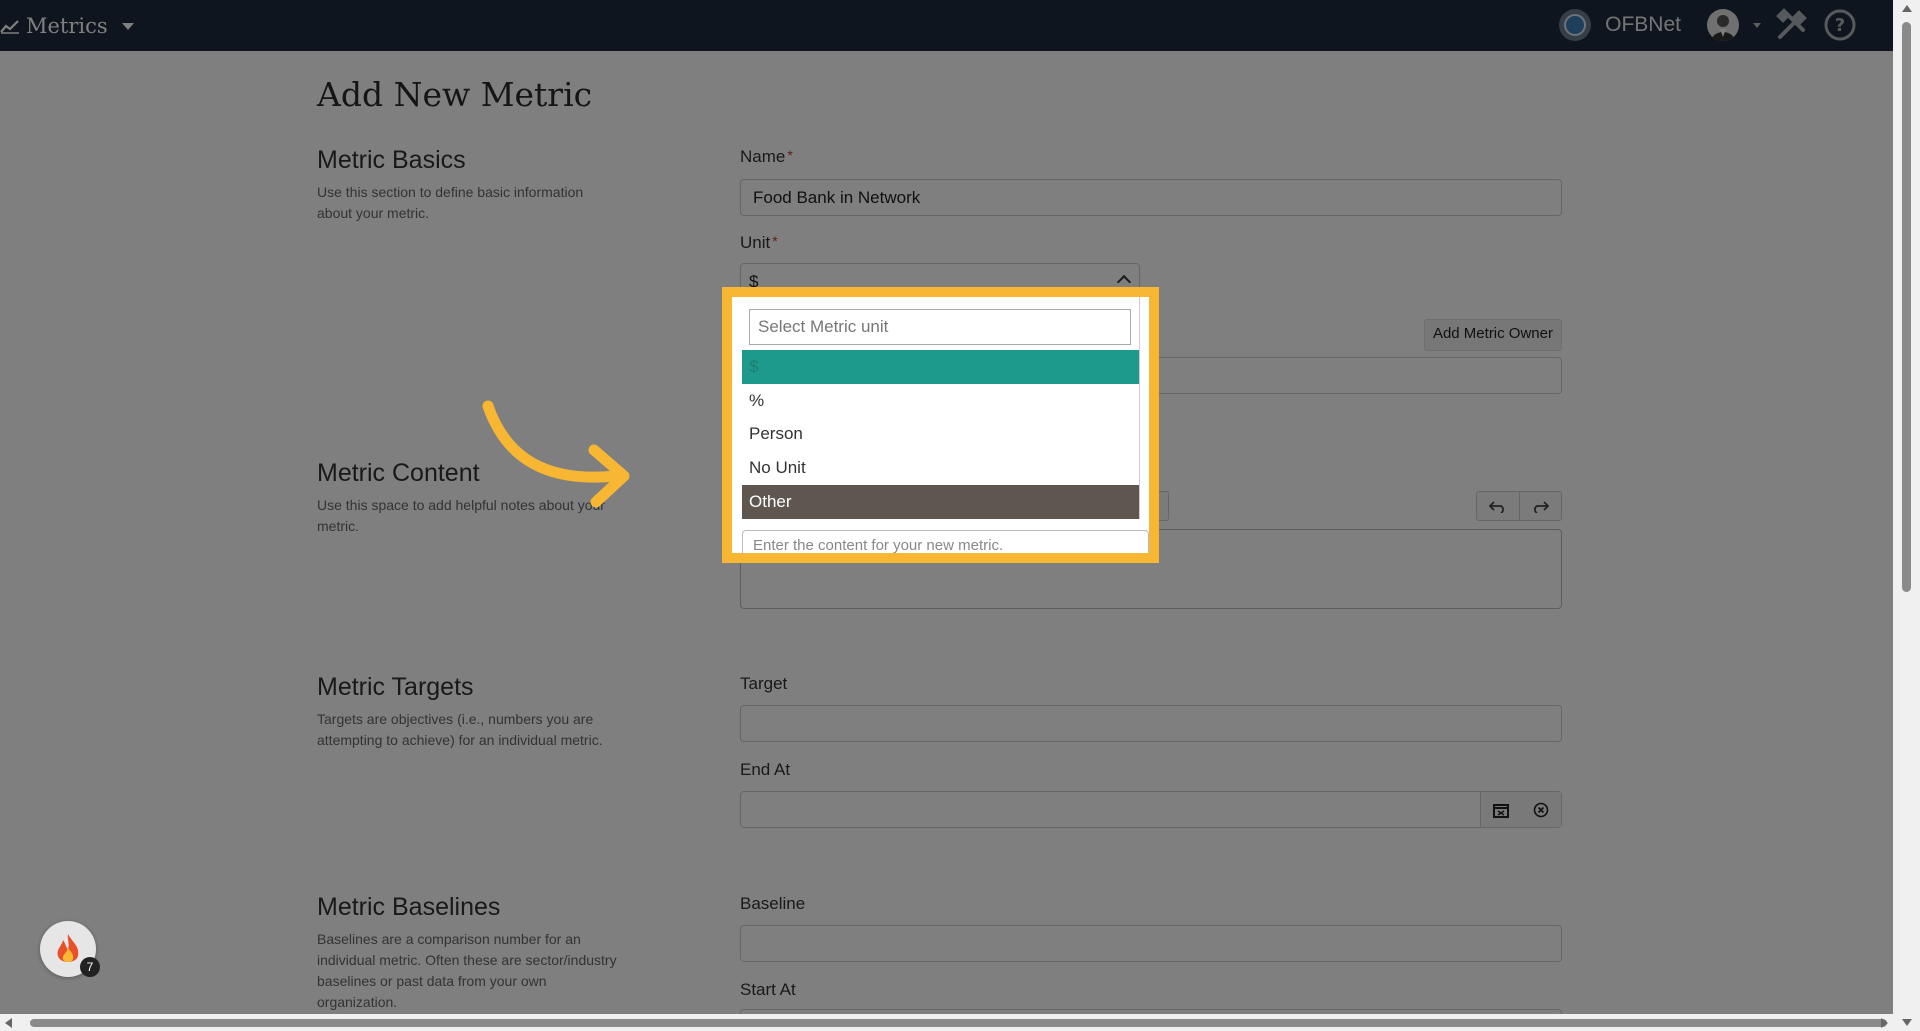  I want to click on scroll-thumb, so click(1906, 307).